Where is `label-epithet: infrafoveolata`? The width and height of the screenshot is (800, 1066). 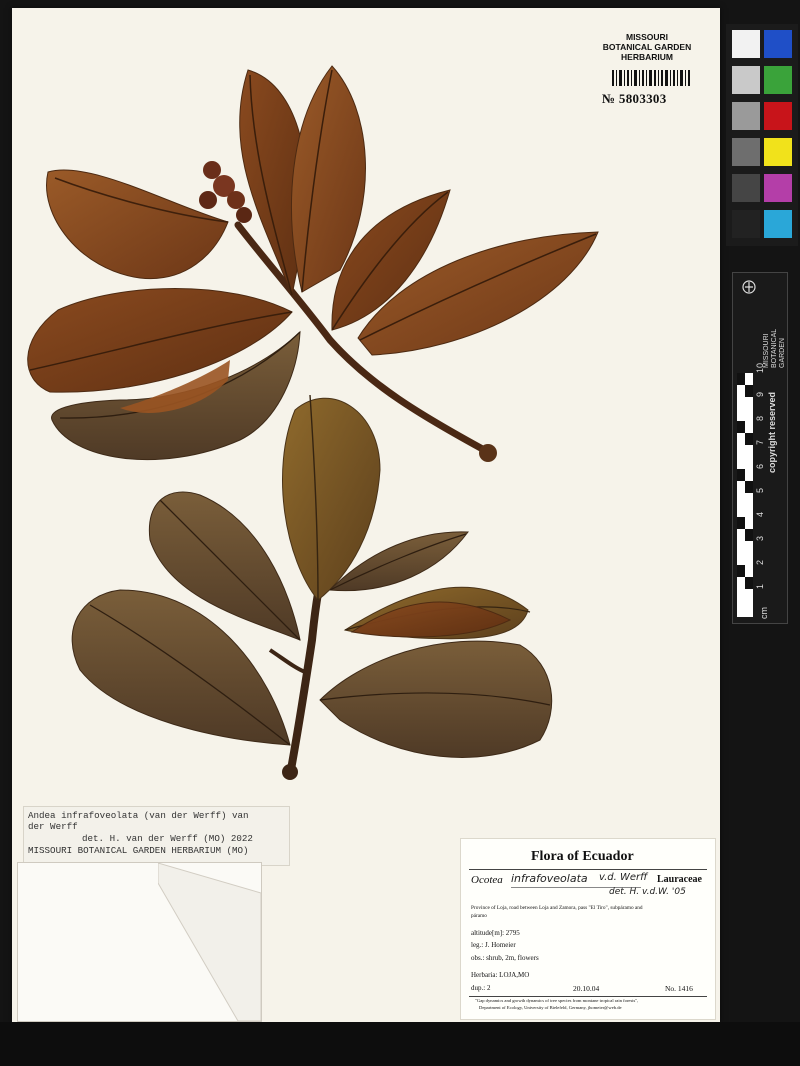
label-epithet: infrafoveolata is located at coordinates (549, 878).